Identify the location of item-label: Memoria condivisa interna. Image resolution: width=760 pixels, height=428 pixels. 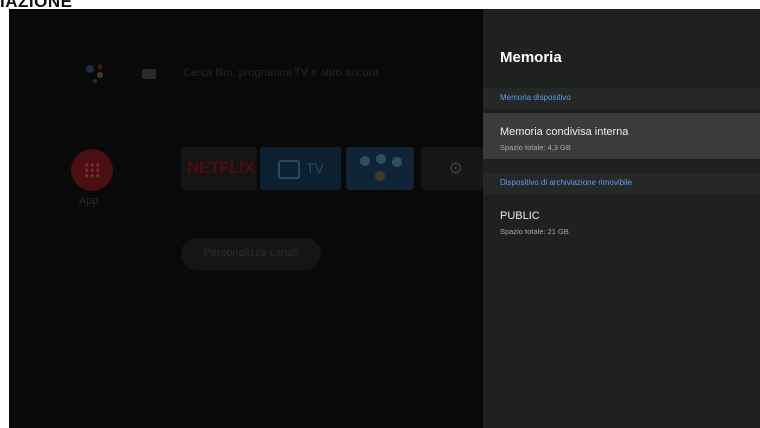
(564, 132).